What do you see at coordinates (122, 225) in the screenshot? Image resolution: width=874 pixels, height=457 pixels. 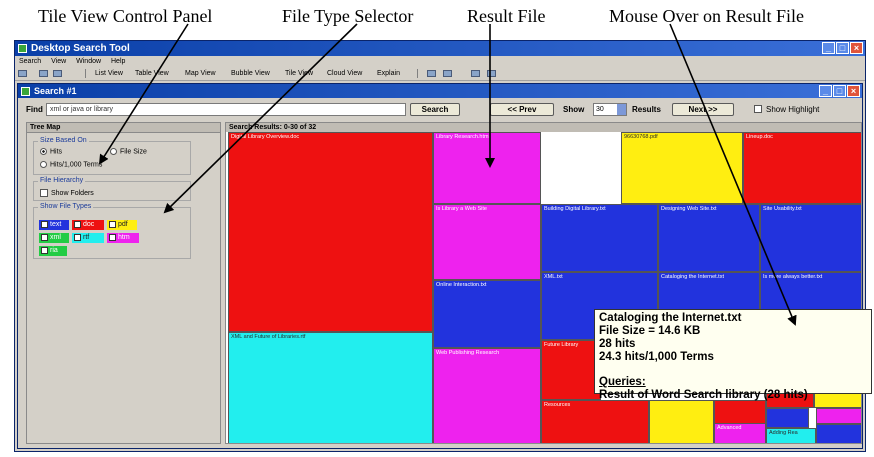 I see `file-type-pdf: pdf` at bounding box center [122, 225].